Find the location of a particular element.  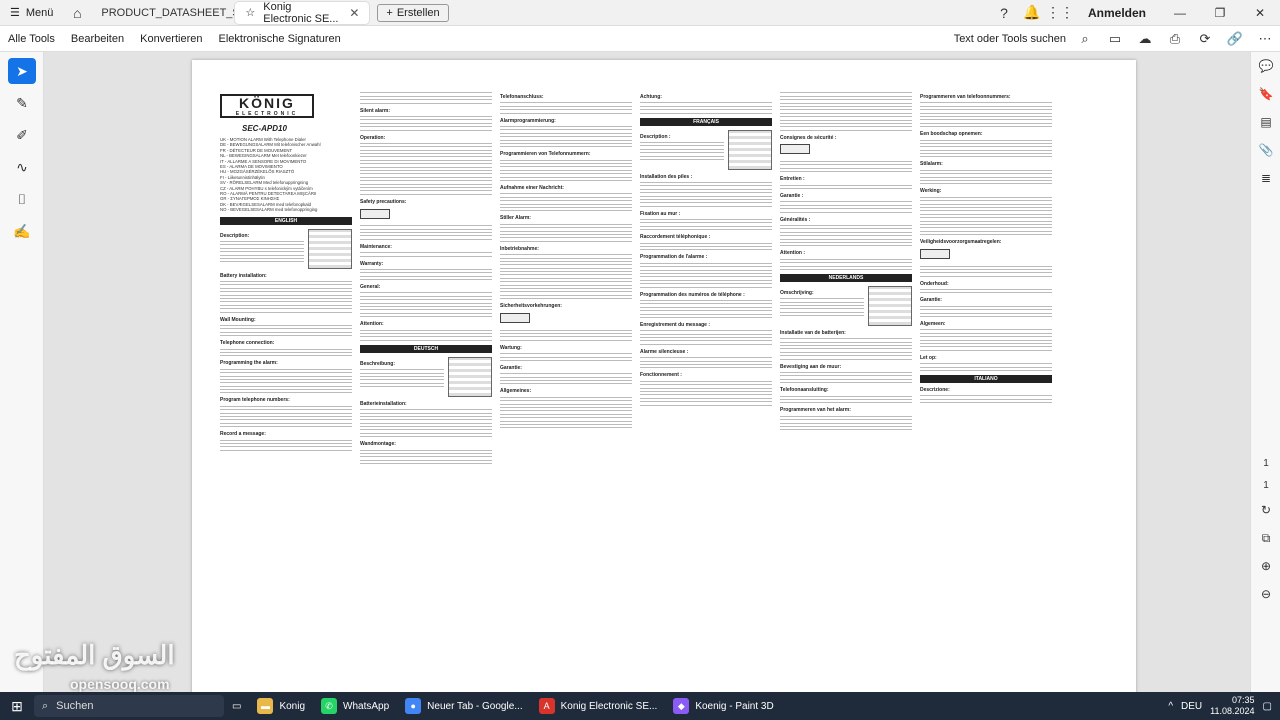

maximize-icon: ❐ is located at coordinates (1220, 13).